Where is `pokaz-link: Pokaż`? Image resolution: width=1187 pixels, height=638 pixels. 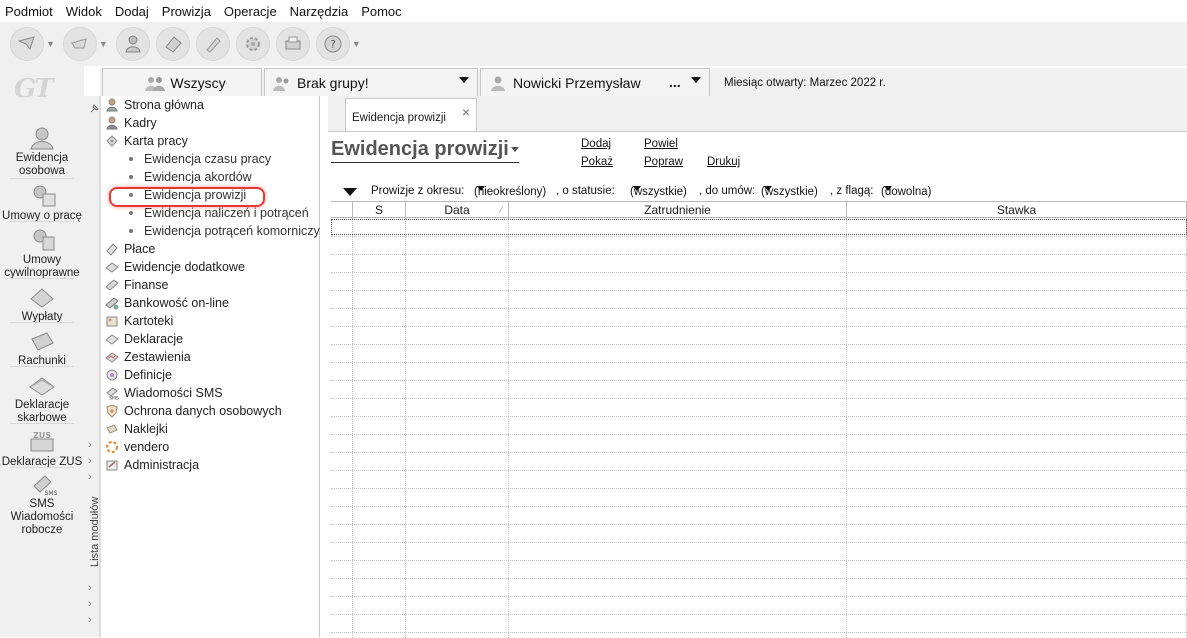 pokaz-link: Pokaż is located at coordinates (597, 162).